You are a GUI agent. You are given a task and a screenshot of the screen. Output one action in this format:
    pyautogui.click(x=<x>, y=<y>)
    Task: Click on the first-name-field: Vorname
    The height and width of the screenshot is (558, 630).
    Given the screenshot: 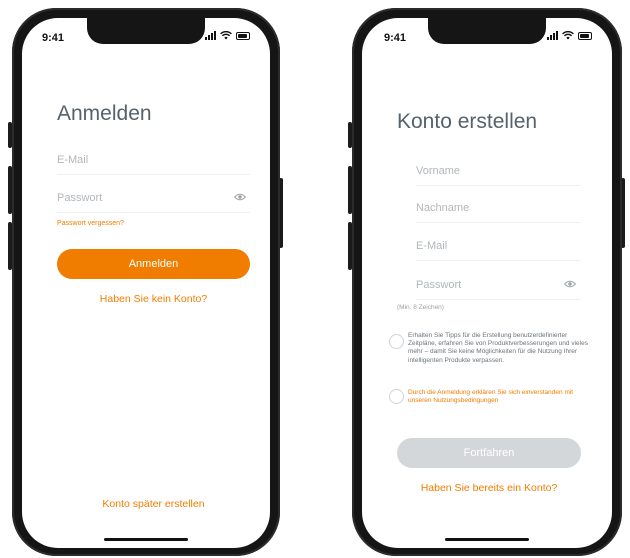 What is the action you would take?
    pyautogui.click(x=498, y=173)
    